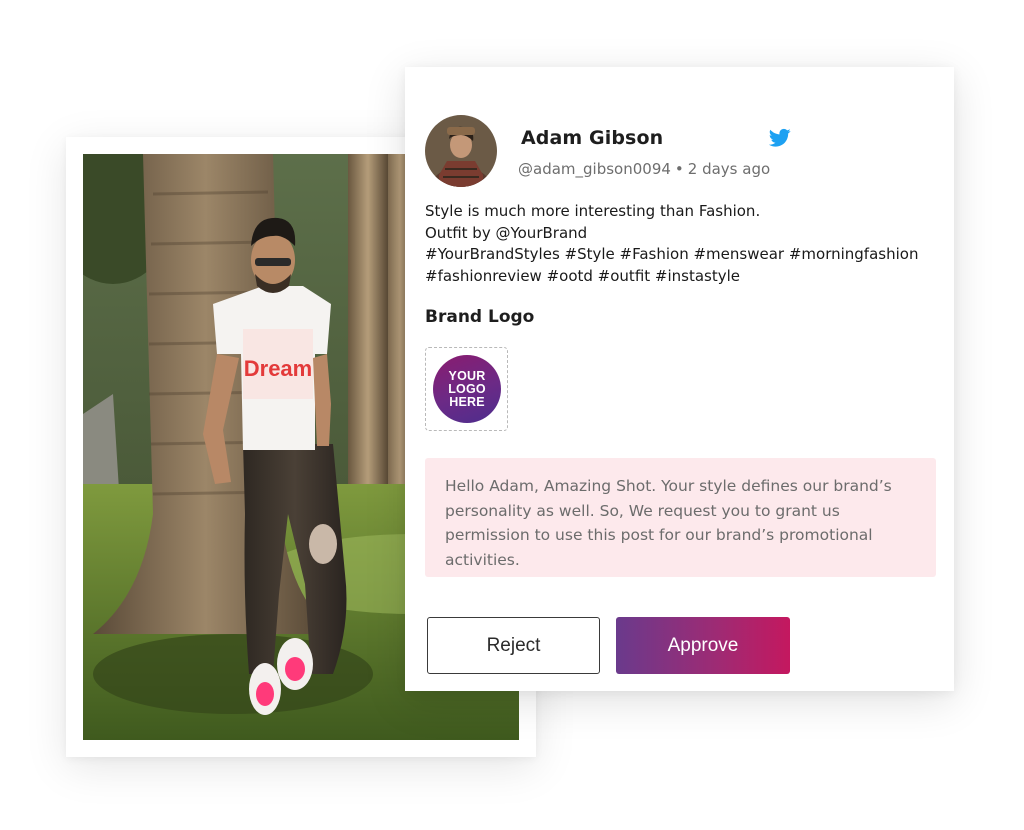  I want to click on brand-logo-dropzone: YOUR LOGO HERE, so click(466, 389).